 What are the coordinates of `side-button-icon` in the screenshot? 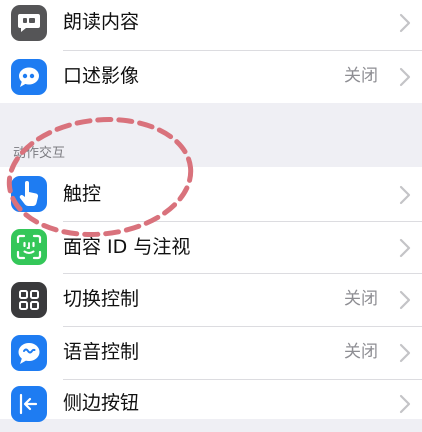 It's located at (29, 404).